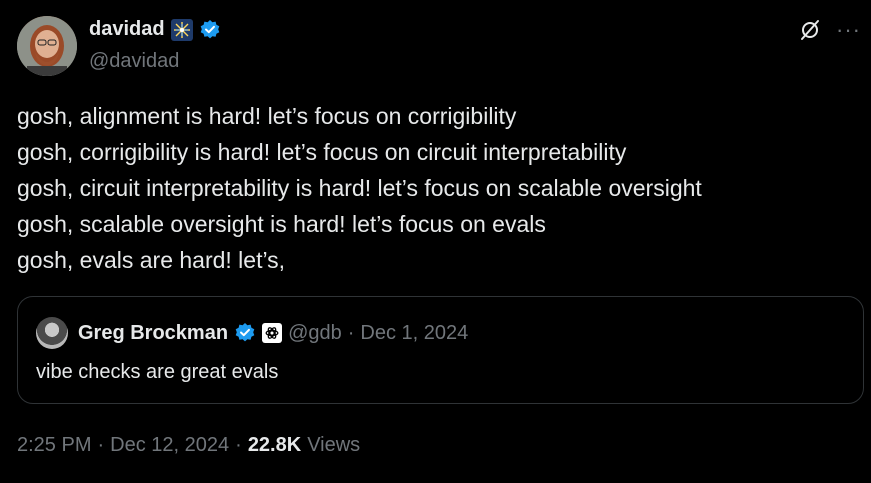 The width and height of the screenshot is (871, 483). I want to click on author-name-row: davidad, so click(155, 29).